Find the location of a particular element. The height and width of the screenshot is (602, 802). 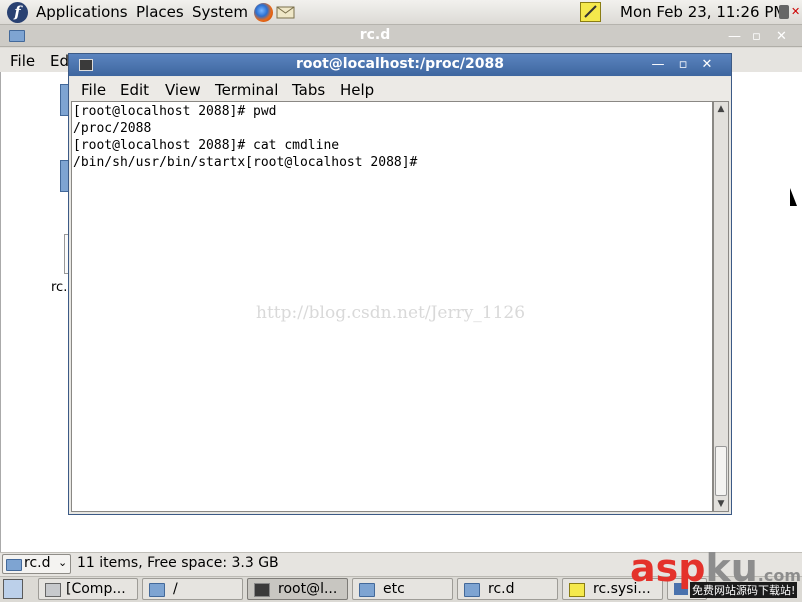

places-menu: Places is located at coordinates (160, 12).